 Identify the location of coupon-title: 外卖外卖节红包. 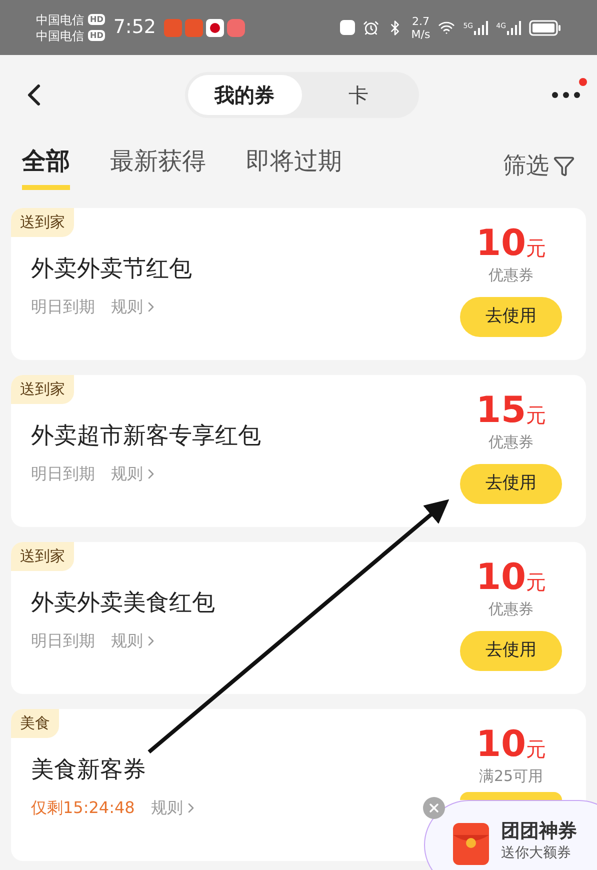
(112, 269).